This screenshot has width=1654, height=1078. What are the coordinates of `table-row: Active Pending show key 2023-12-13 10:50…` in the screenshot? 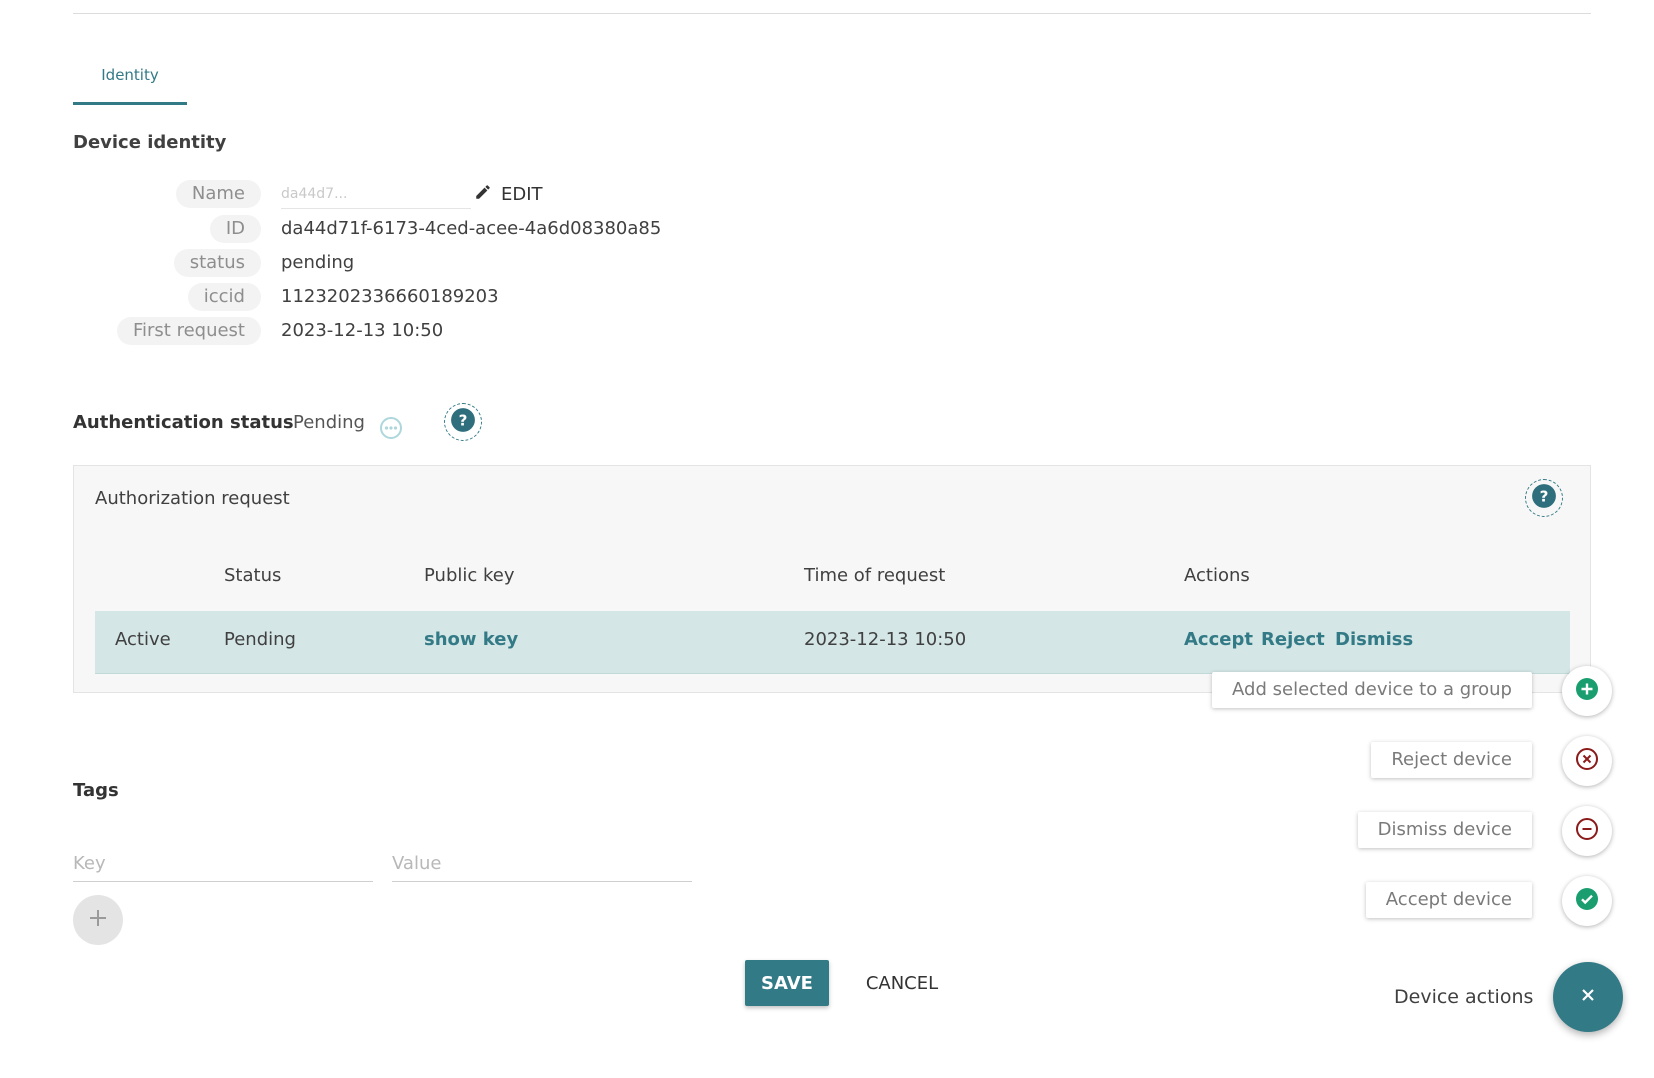 It's located at (832, 642).